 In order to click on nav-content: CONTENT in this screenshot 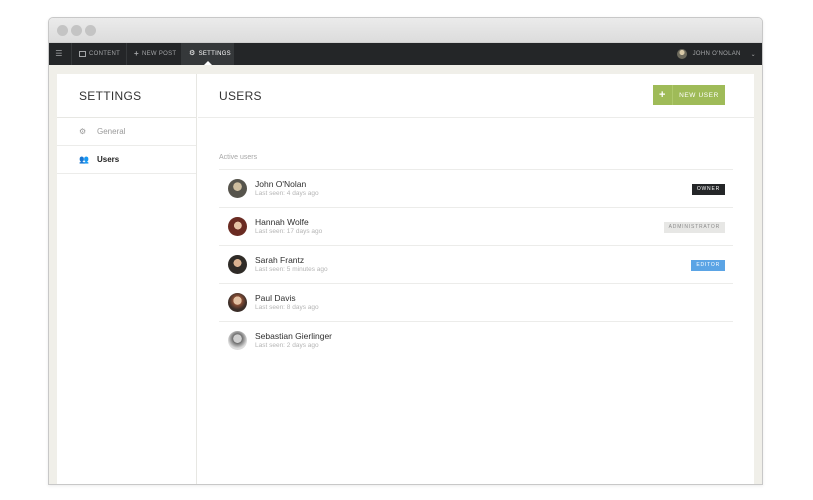, I will do `click(99, 54)`.